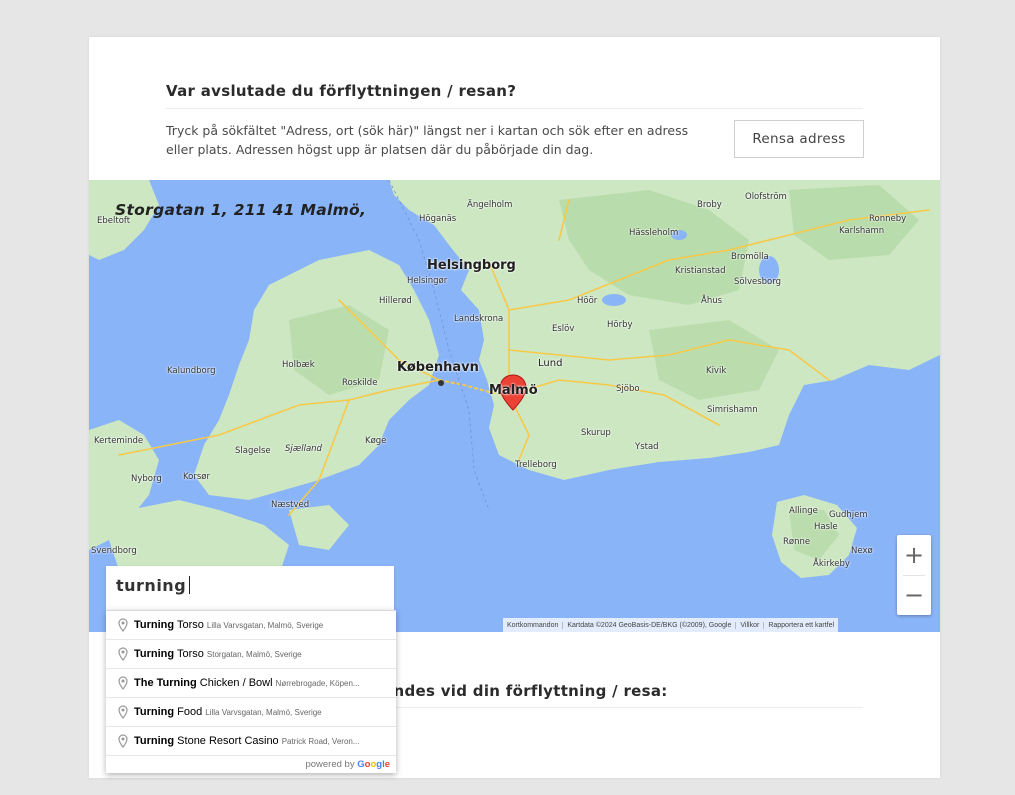 The image size is (1015, 795). I want to click on suggestion-main: Turning Food, so click(168, 712).